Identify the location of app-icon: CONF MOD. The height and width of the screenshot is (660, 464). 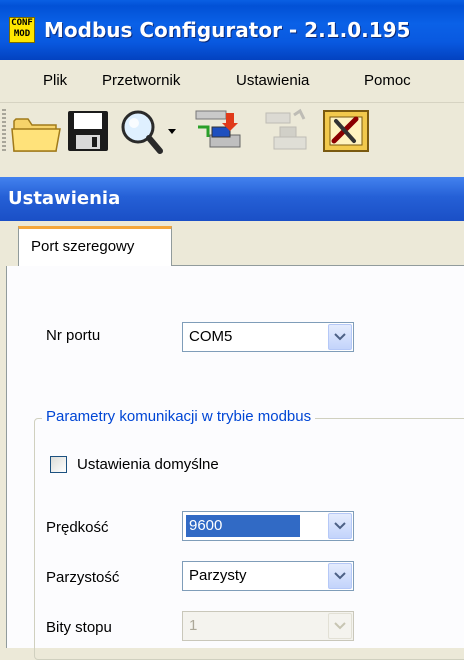
(22, 30).